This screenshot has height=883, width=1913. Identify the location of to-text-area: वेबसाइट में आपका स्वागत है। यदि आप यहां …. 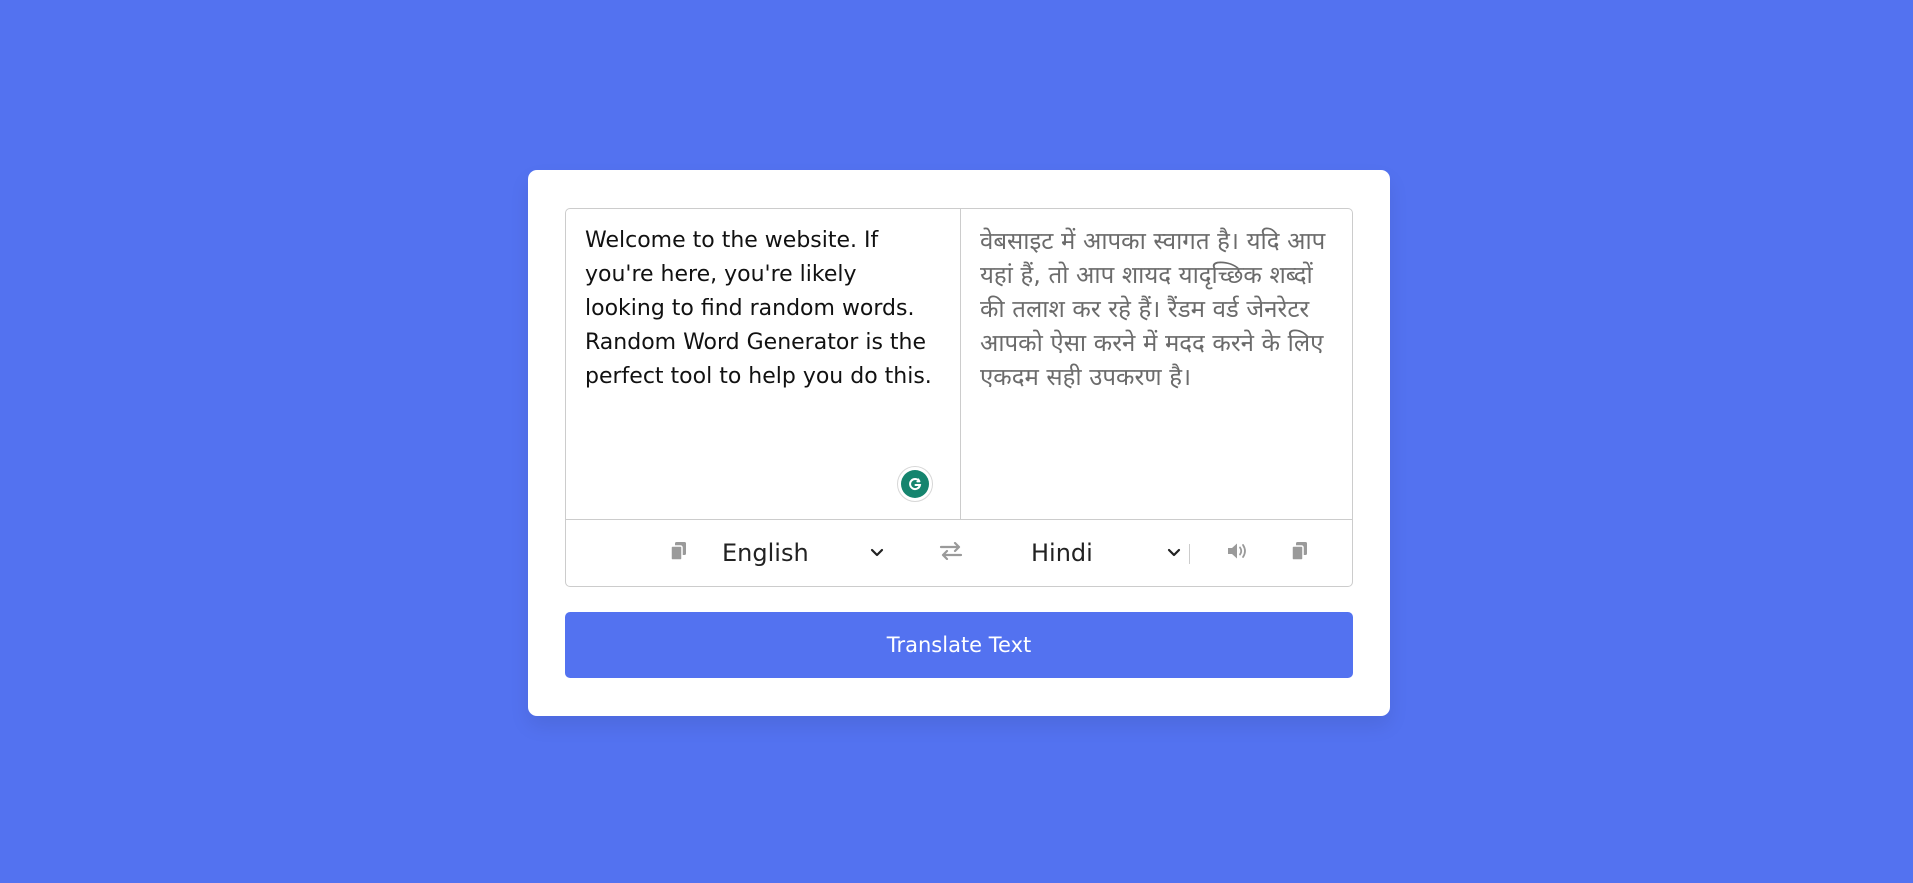
(1157, 364).